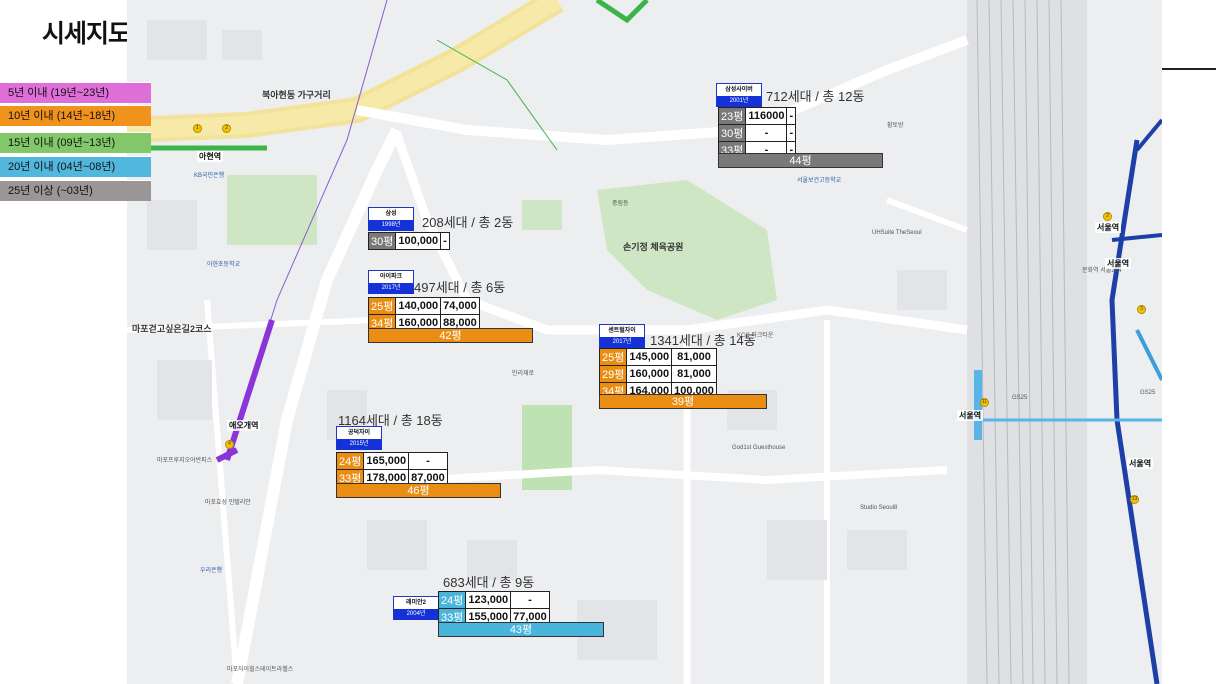 The image size is (1216, 684). Describe the element at coordinates (390, 420) in the screenshot. I see `unit-summary: 1164세대 / 총 18동` at that location.